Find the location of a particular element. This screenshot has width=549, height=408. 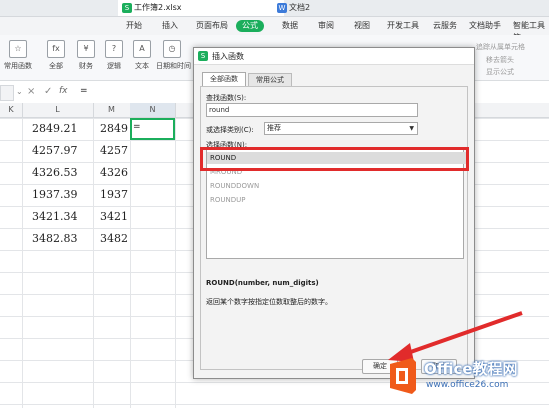

function-signature: ROUND(number, num_digits) is located at coordinates (262, 283).